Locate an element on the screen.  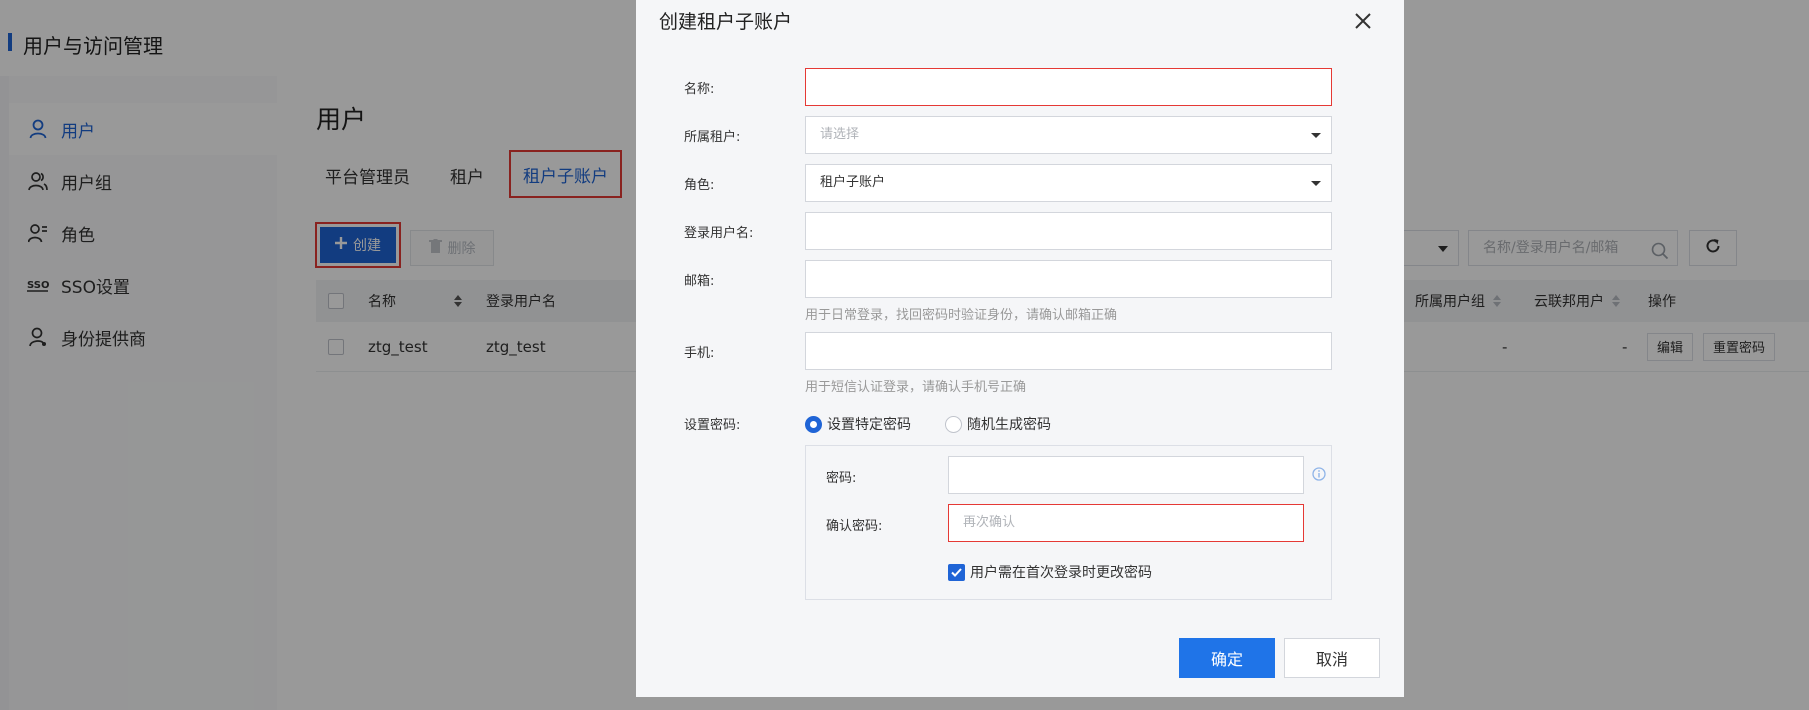
password-input is located at coordinates (1126, 475).